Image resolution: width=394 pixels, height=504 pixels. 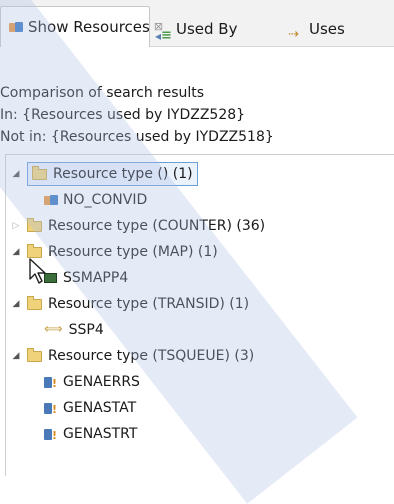 What do you see at coordinates (151, 356) in the screenshot?
I see `tree-node-label: Resource type (TSQUEUE) (3)` at bounding box center [151, 356].